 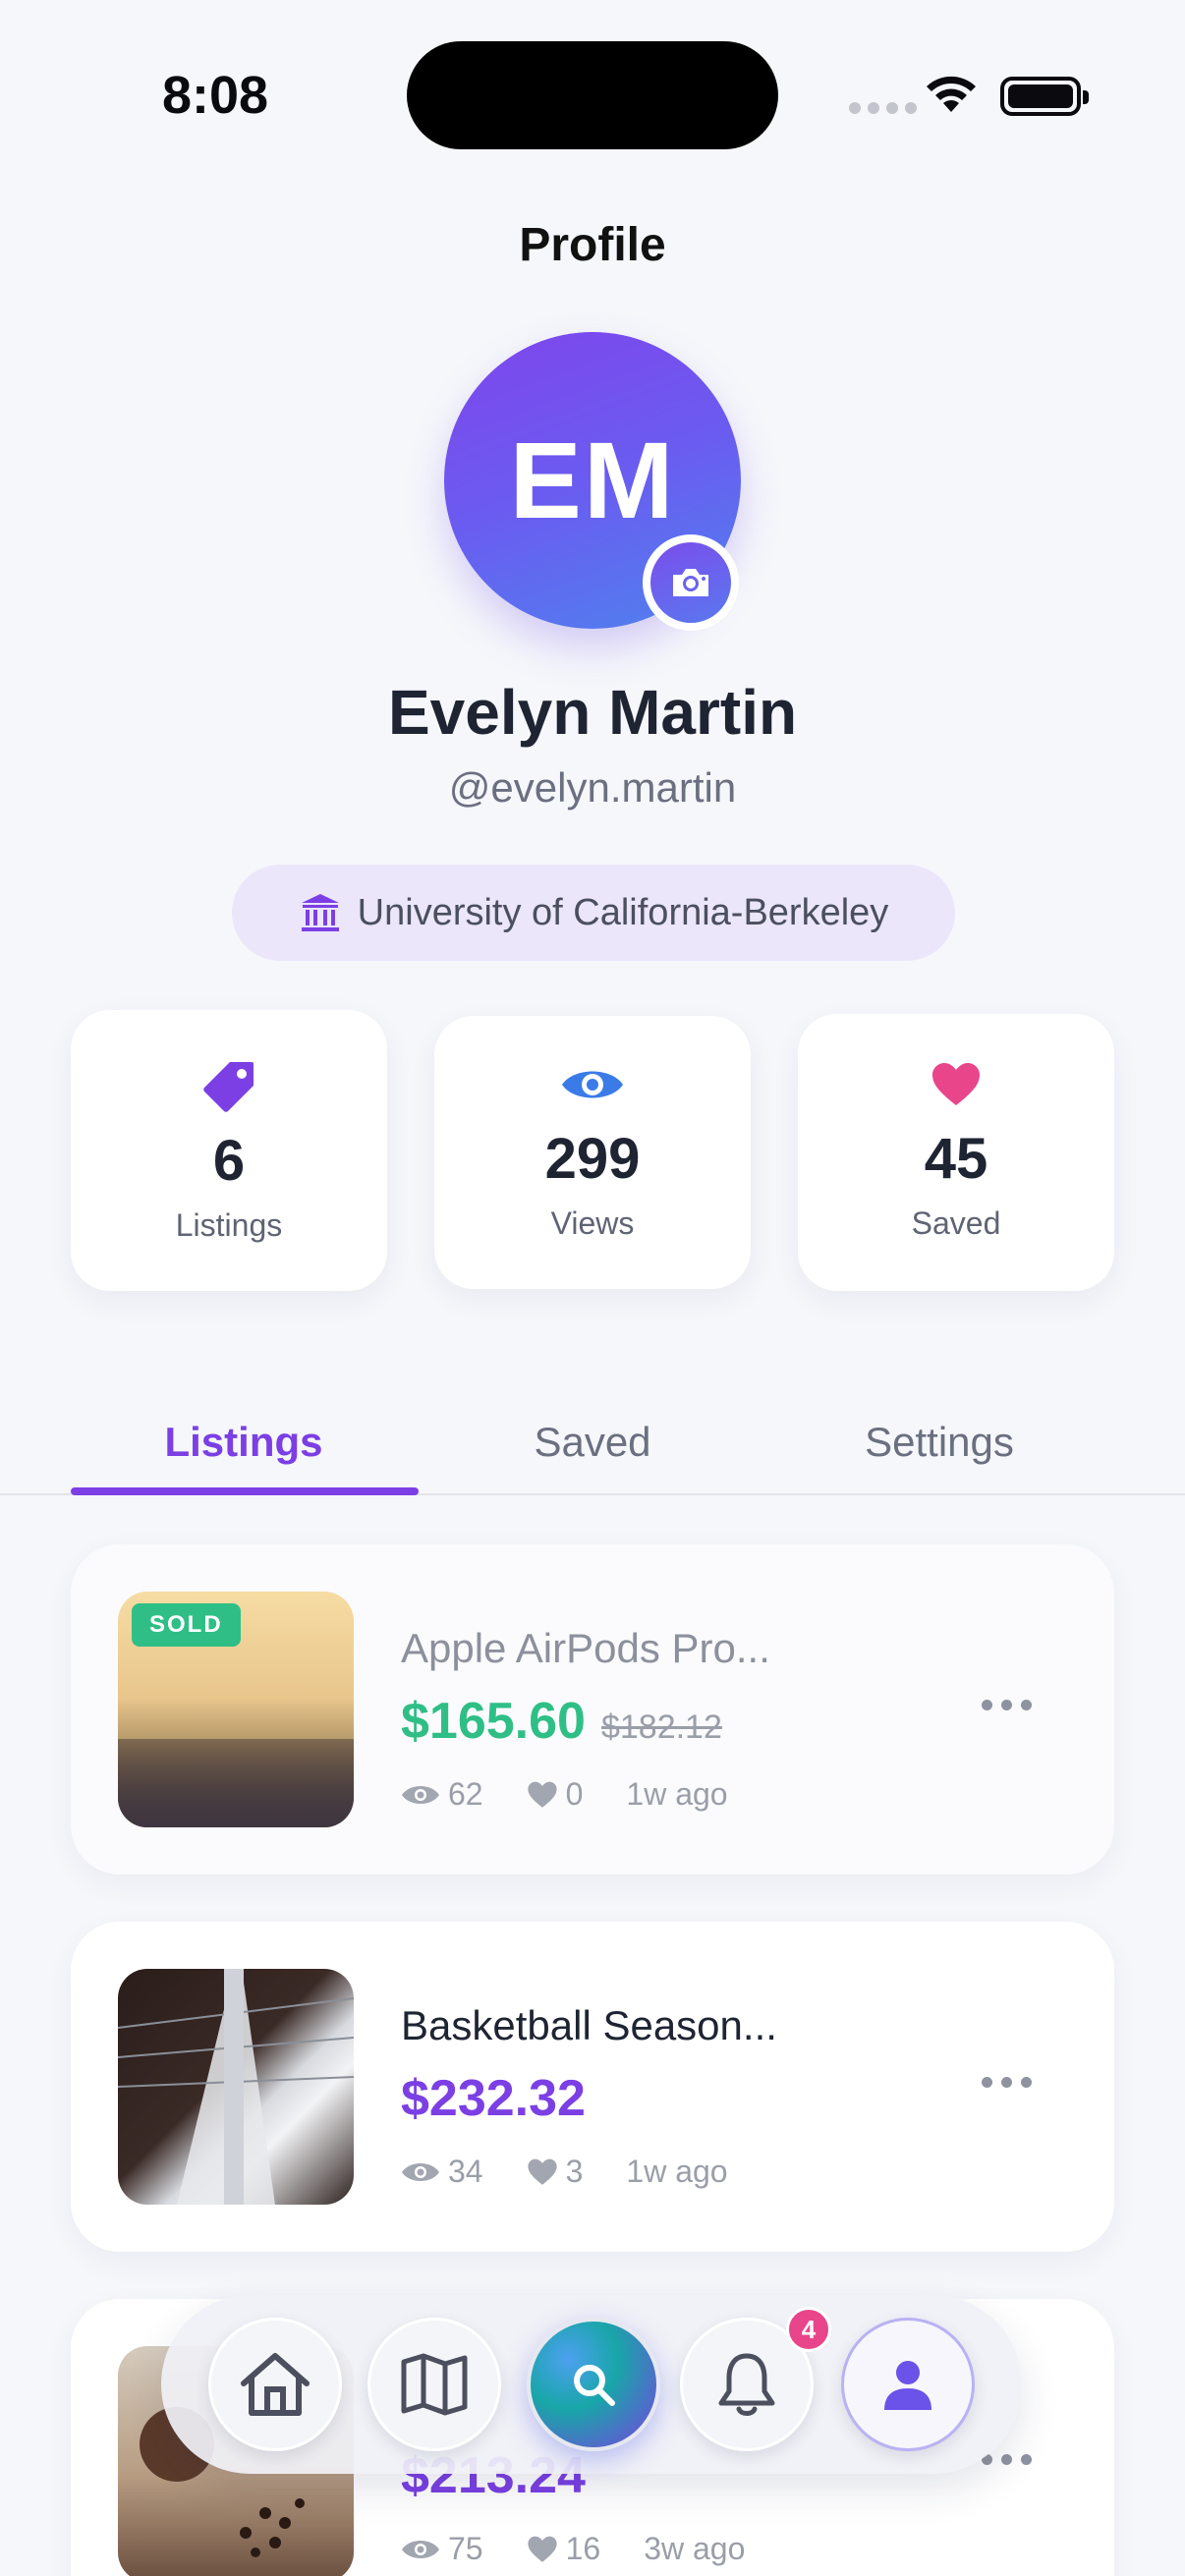 I want to click on dynamic-island, so click(x=592, y=95).